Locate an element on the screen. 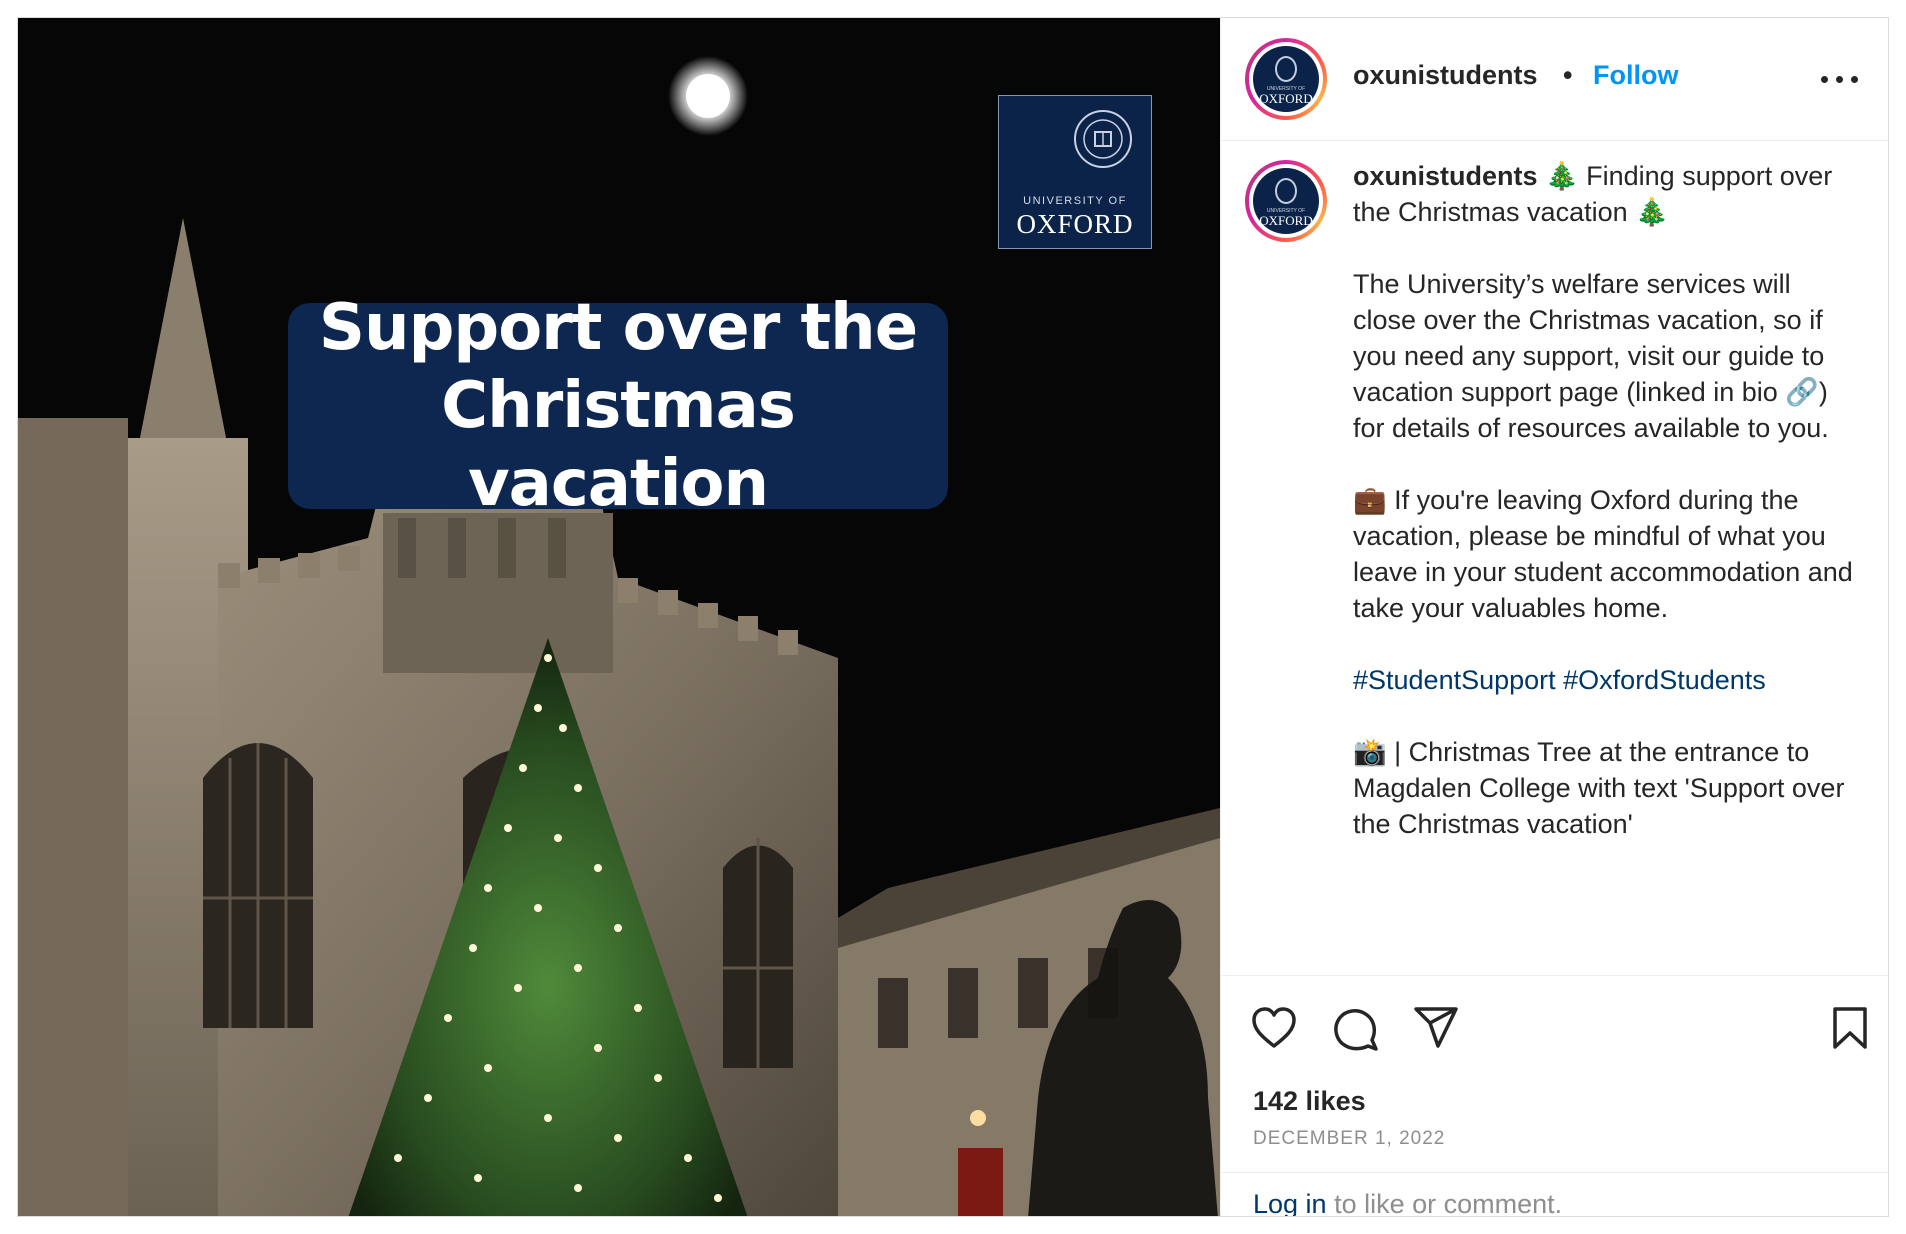  follow-button: Follow is located at coordinates (1635, 75).